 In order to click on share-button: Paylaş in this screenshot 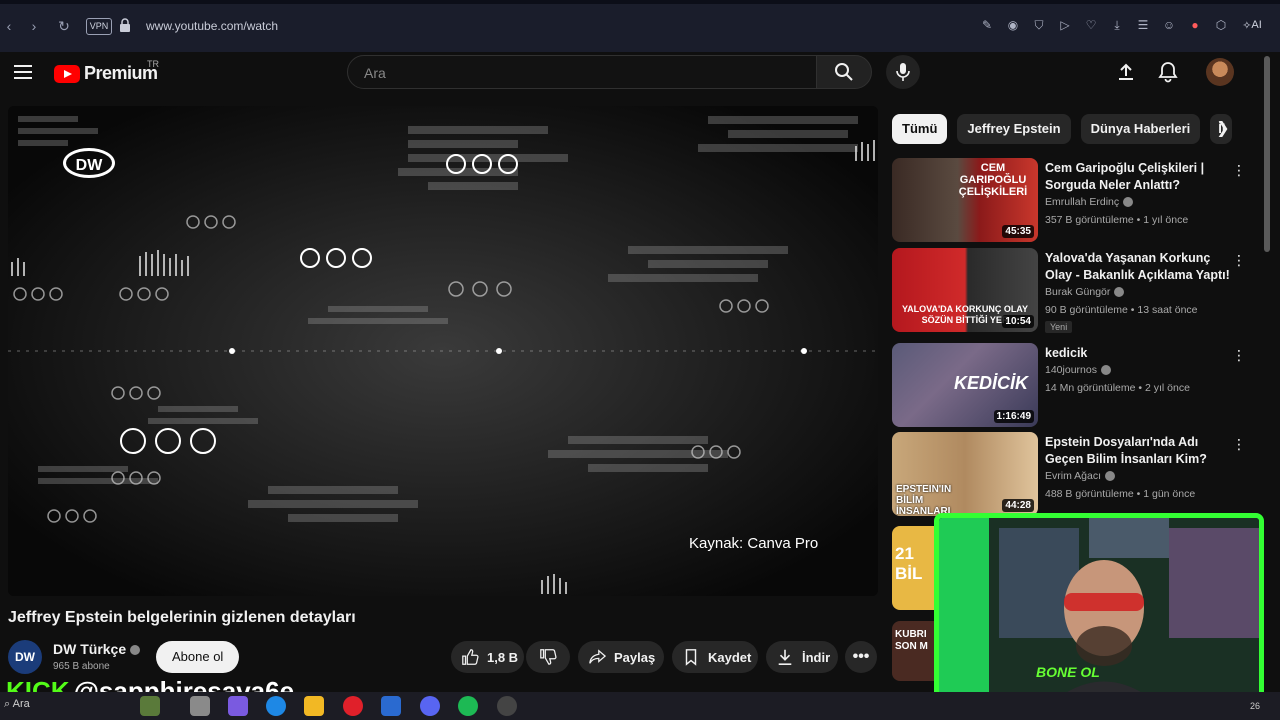, I will do `click(621, 657)`.